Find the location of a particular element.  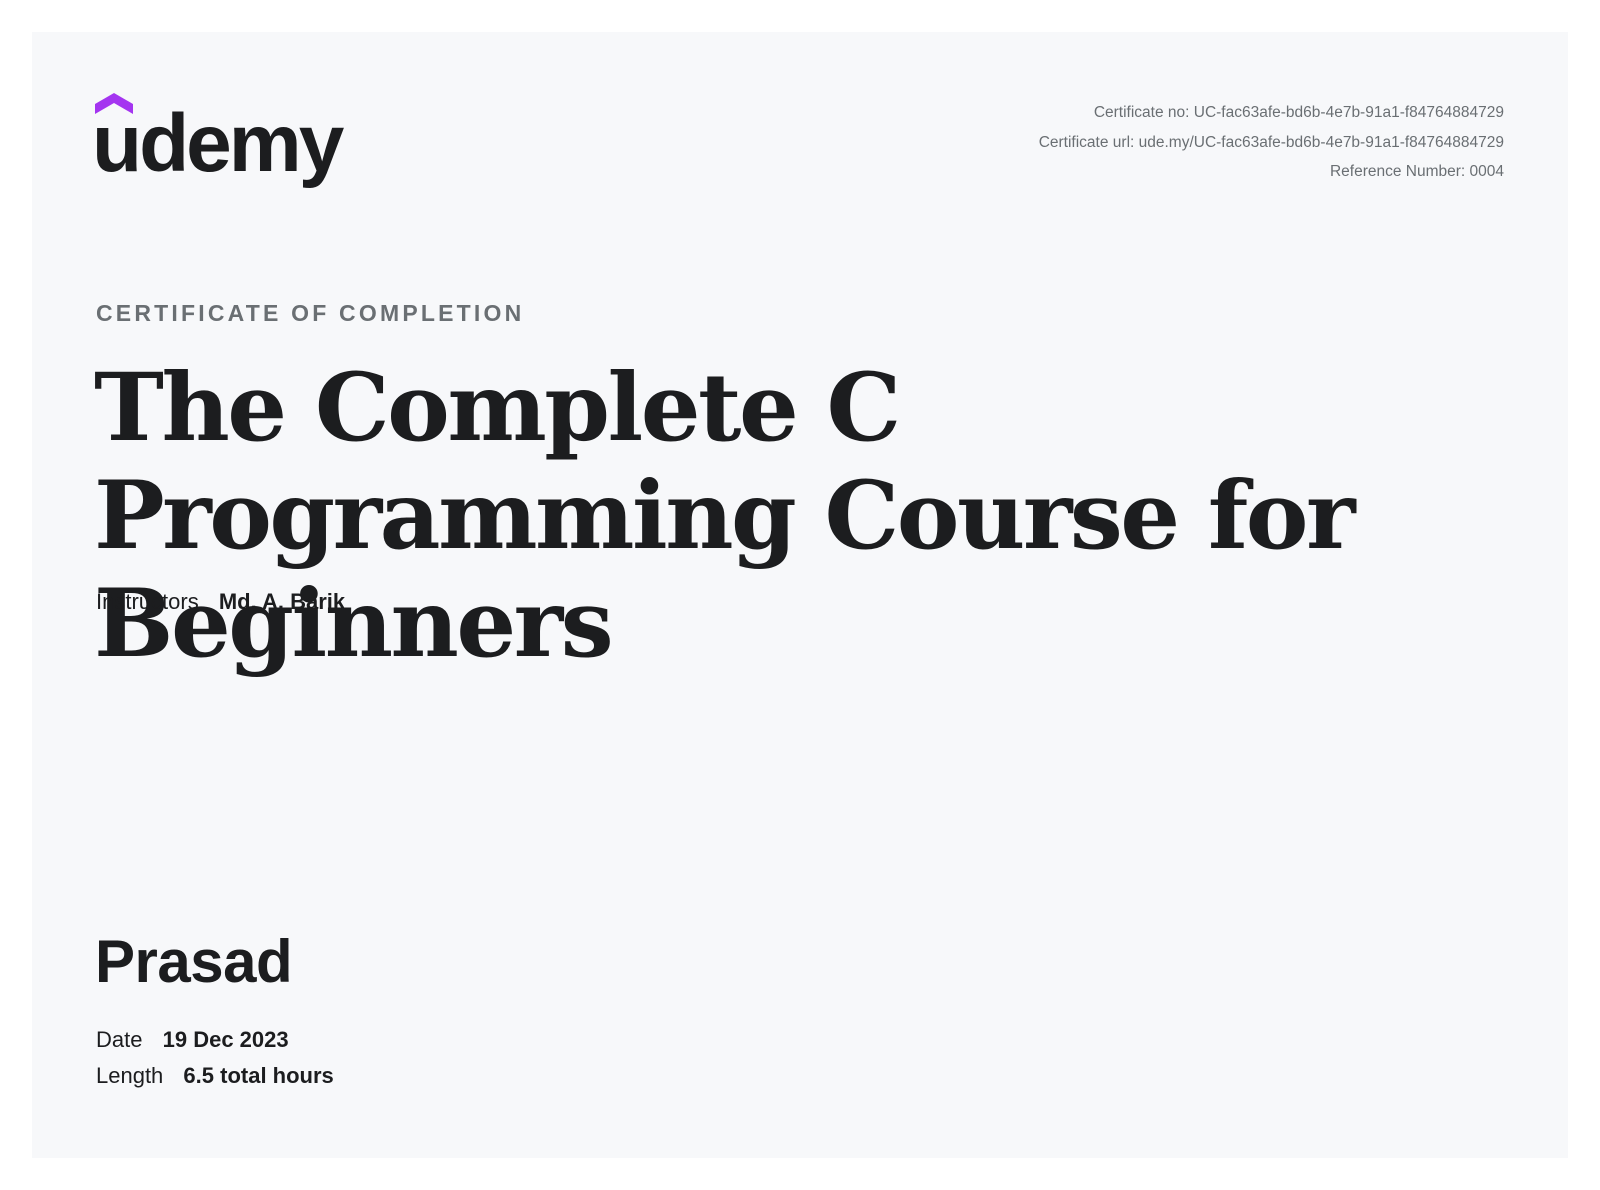

certificate-heading: CERTIFICATE OF COMPLETION is located at coordinates (310, 313).